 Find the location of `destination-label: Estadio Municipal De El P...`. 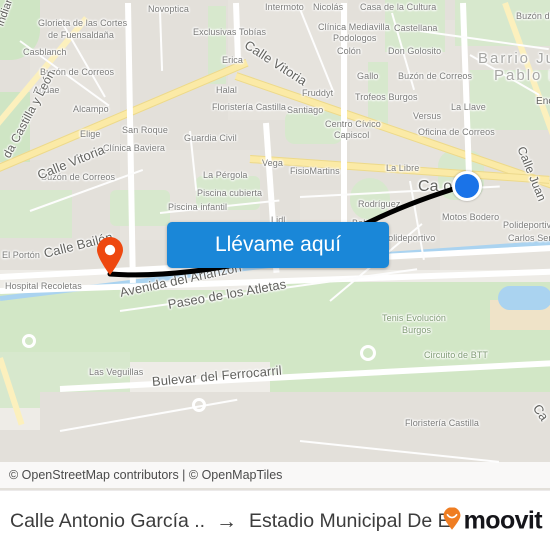

destination-label: Estadio Municipal De El P... is located at coordinates (355, 521).